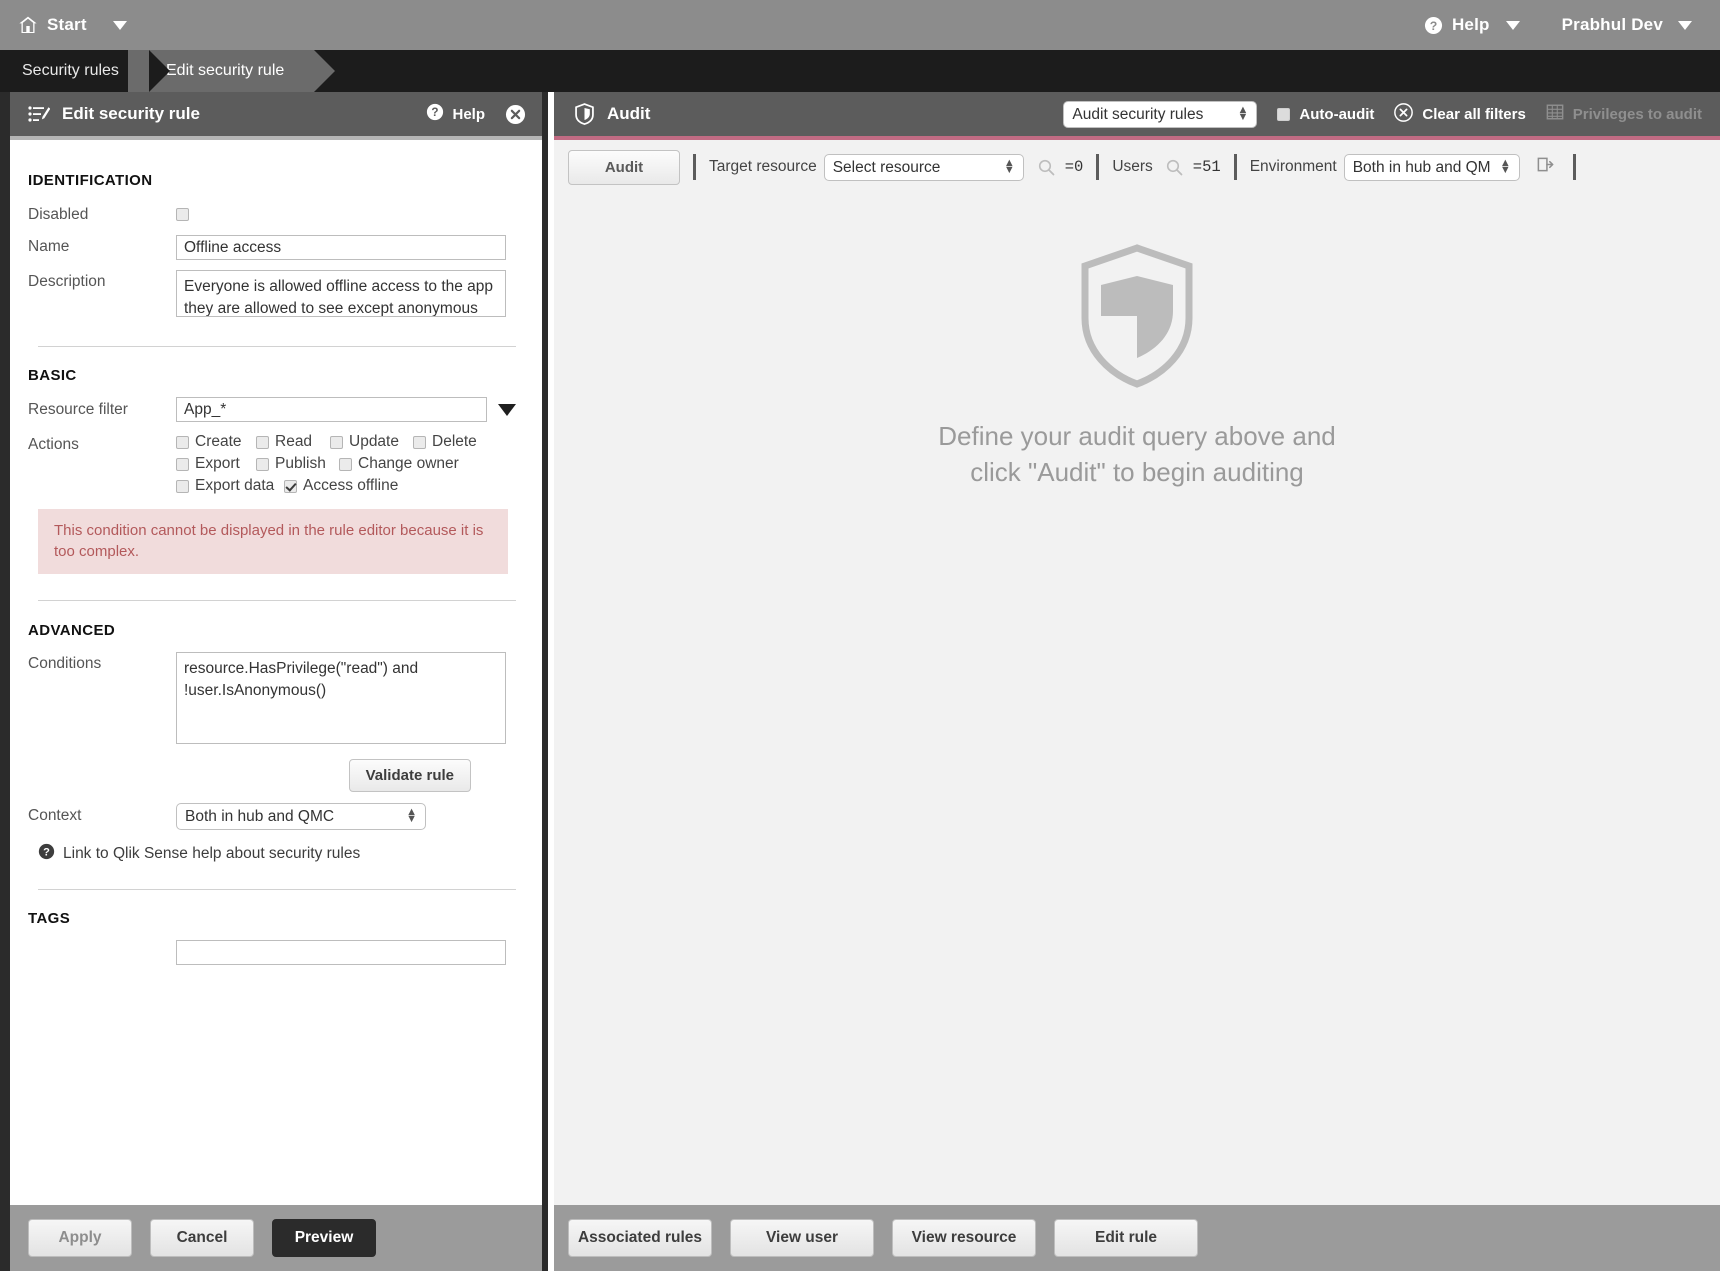 This screenshot has width=1720, height=1271. Describe the element at coordinates (58, 214) in the screenshot. I see `disabled-label: Disabled` at that location.